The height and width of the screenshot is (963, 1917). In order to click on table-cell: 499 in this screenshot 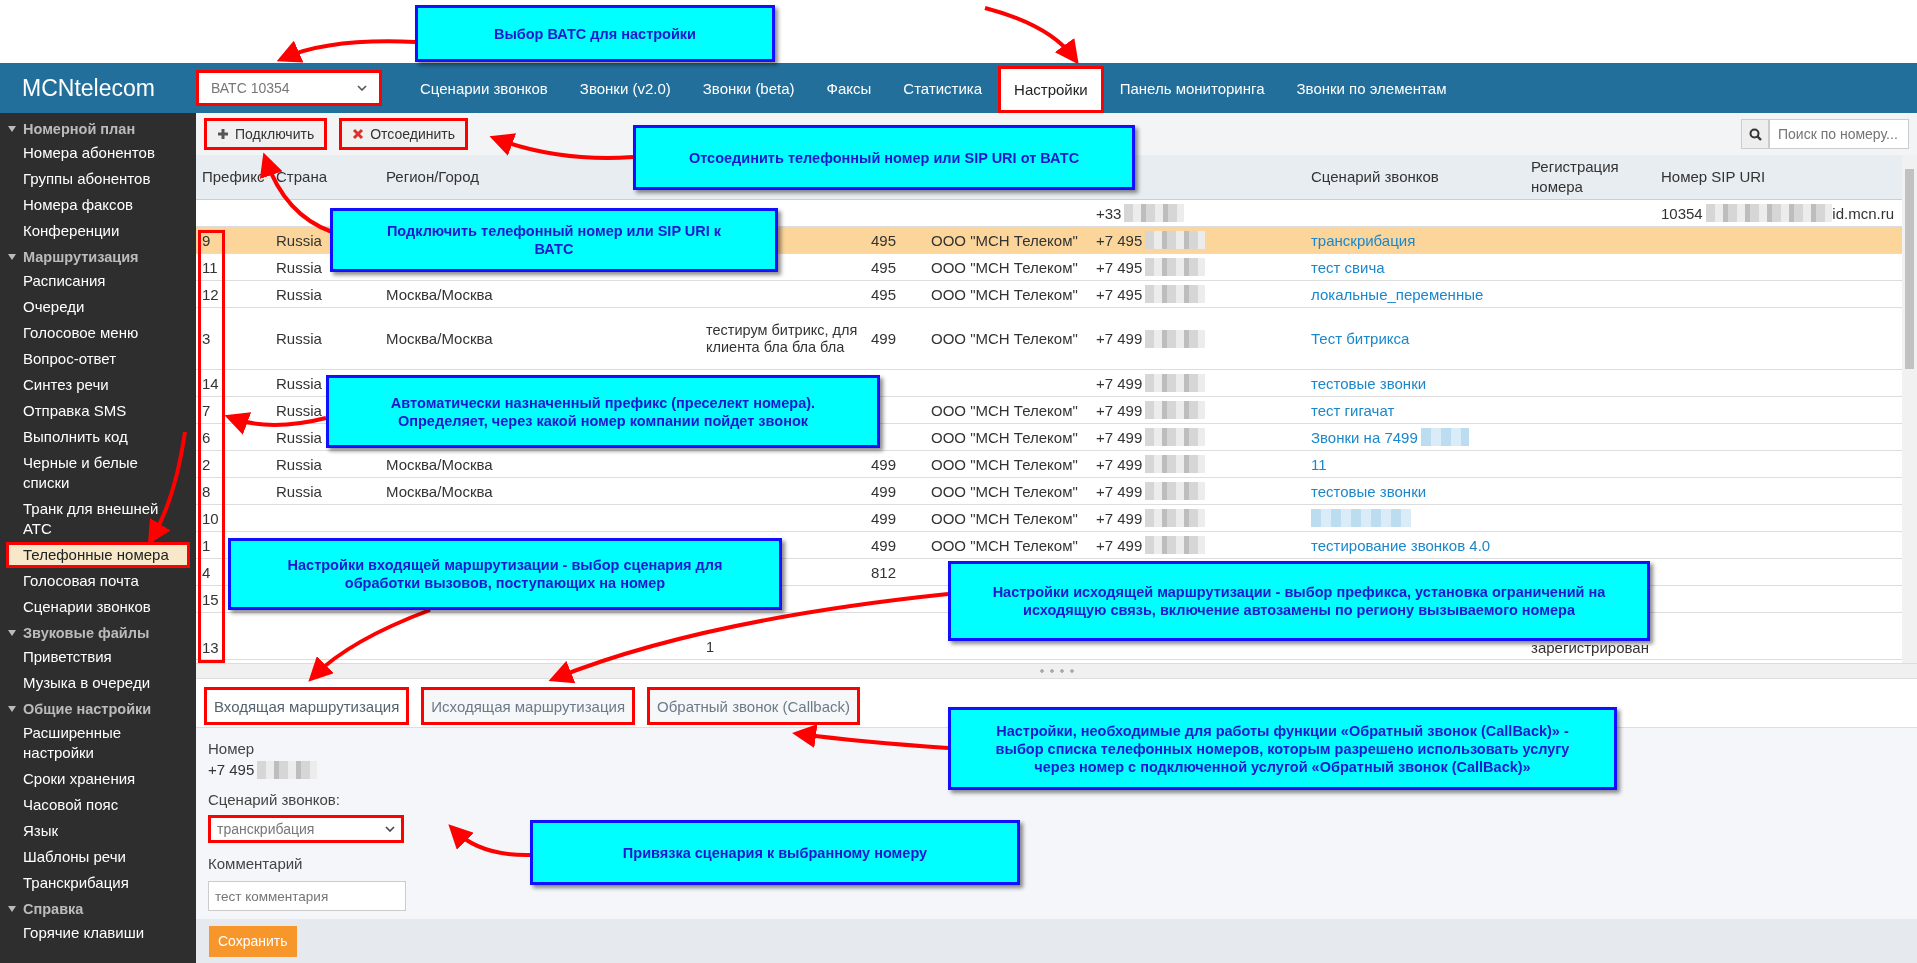, I will do `click(884, 464)`.